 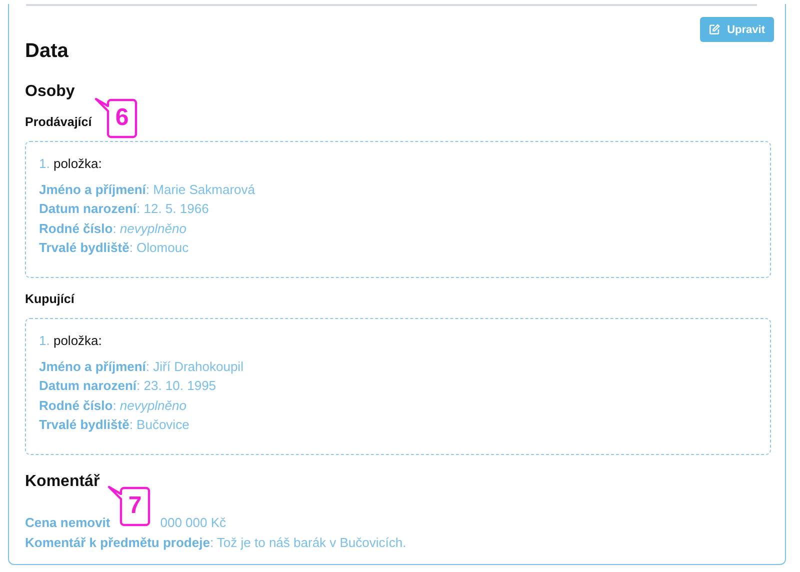 What do you see at coordinates (714, 29) in the screenshot?
I see `edit-icon` at bounding box center [714, 29].